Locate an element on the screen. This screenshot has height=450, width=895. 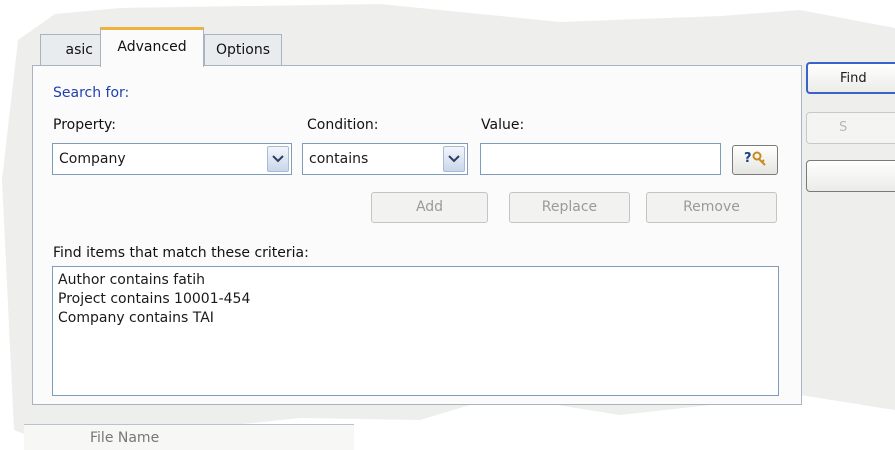
value-label: Value: is located at coordinates (503, 125).